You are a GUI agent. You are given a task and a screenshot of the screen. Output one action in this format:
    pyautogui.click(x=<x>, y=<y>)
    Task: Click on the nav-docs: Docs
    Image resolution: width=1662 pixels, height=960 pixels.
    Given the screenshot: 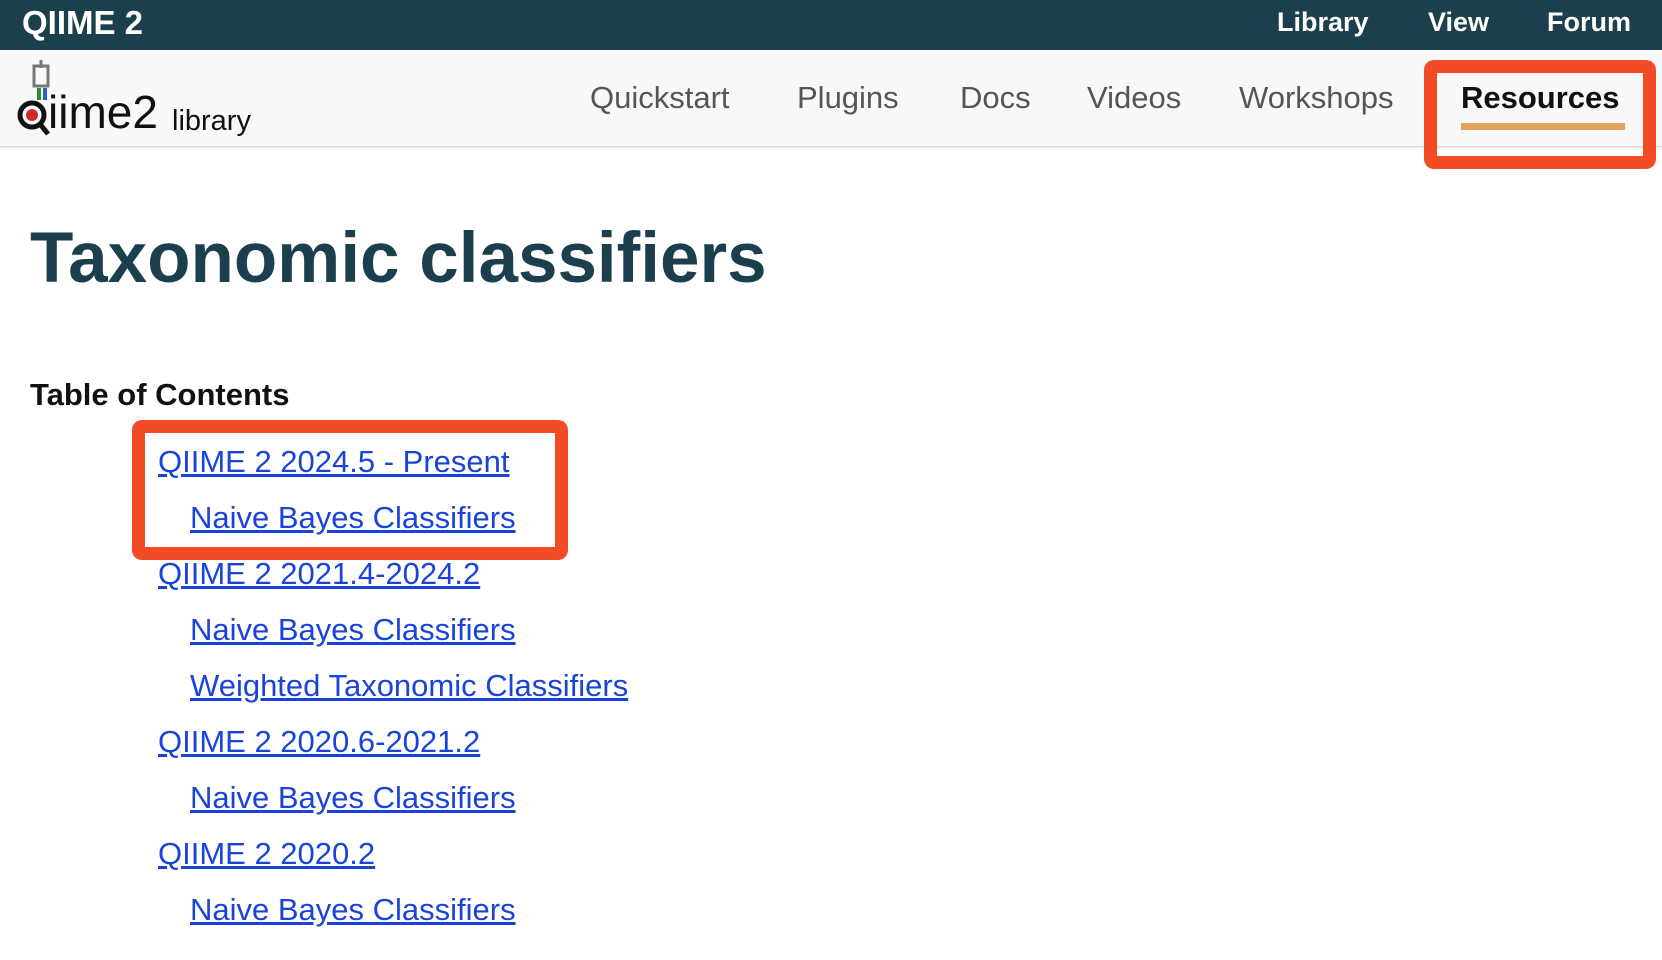 What is the action you would take?
    pyautogui.click(x=995, y=98)
    